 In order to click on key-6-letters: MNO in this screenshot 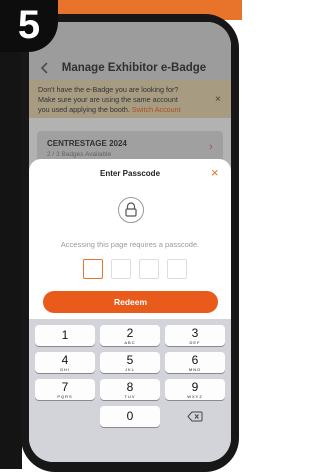, I will do `click(195, 369)`.